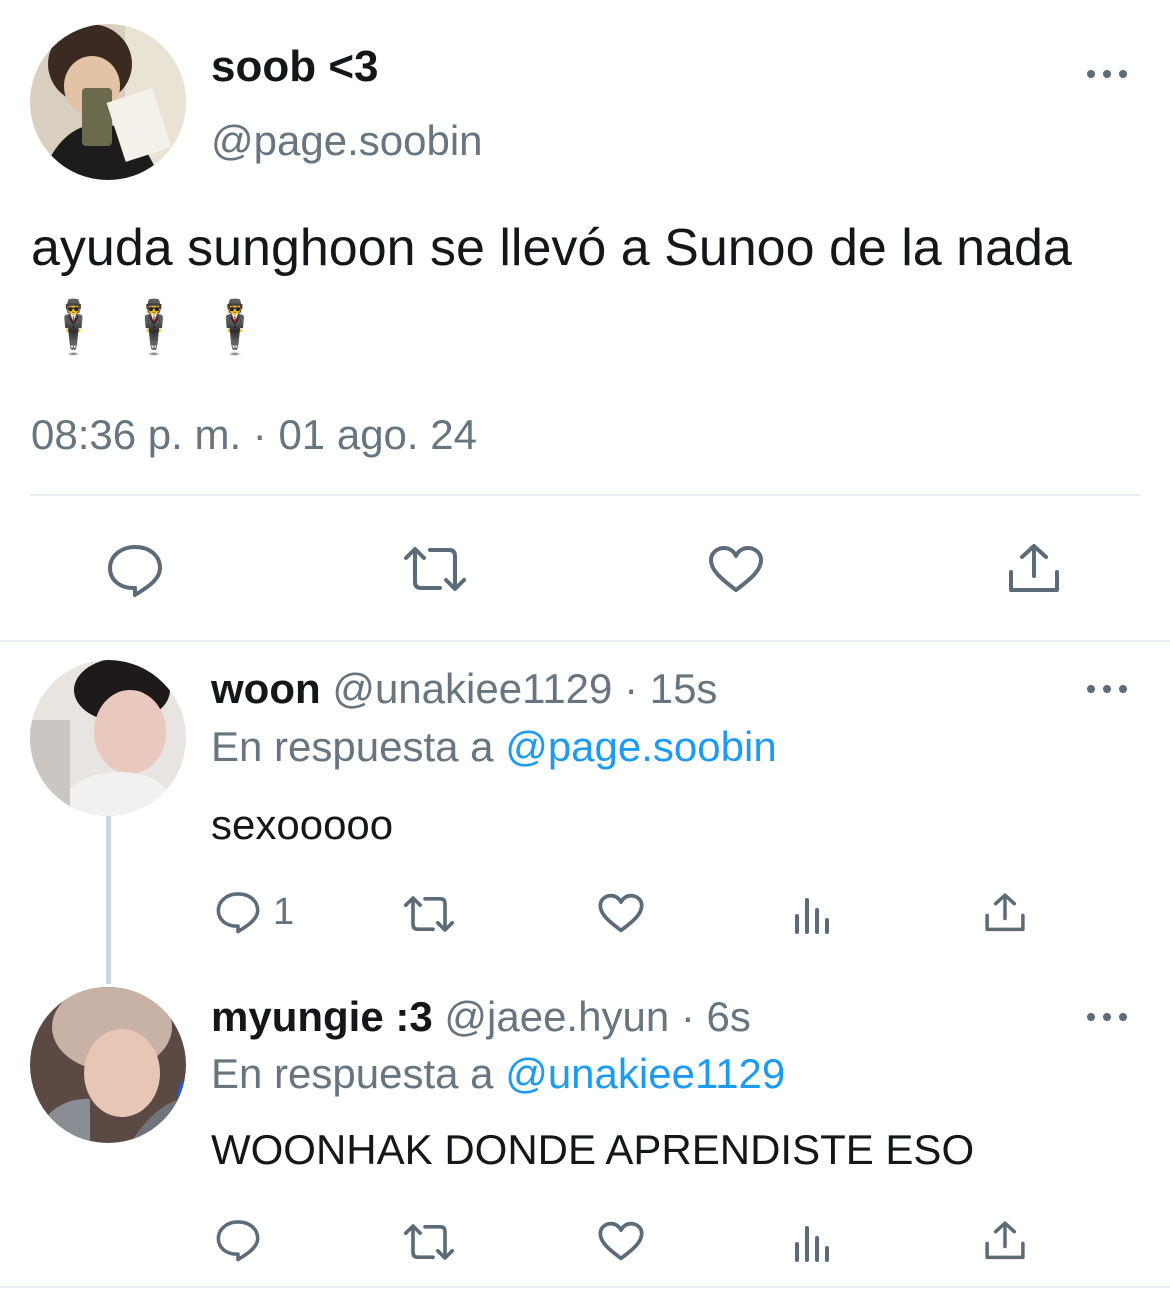 The image size is (1170, 1290). I want to click on display-name: woon, so click(266, 688).